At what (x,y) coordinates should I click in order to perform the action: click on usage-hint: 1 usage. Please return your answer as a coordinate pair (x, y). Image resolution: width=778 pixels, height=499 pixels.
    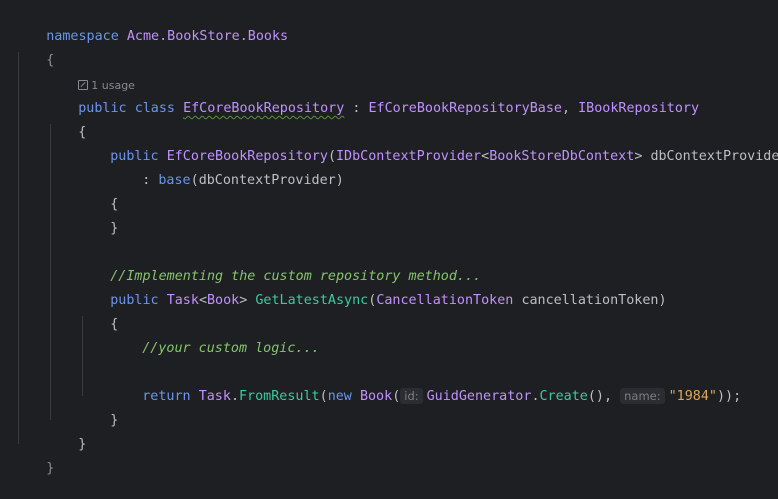
    Looking at the image, I should click on (90, 74).